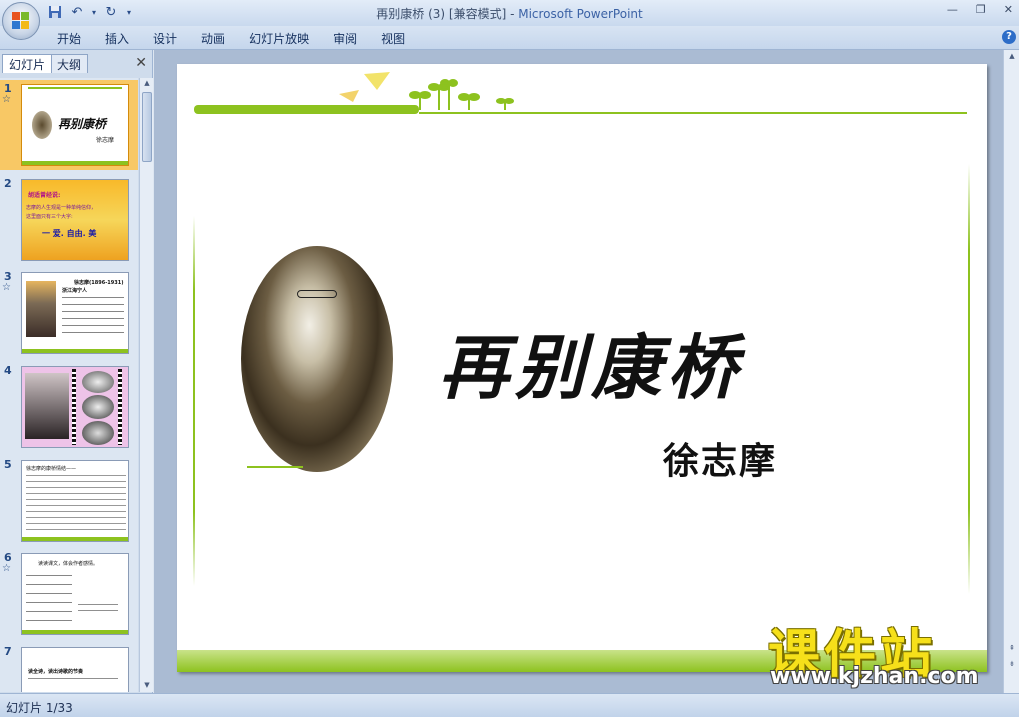  I want to click on slide-number: 2, so click(8, 183).